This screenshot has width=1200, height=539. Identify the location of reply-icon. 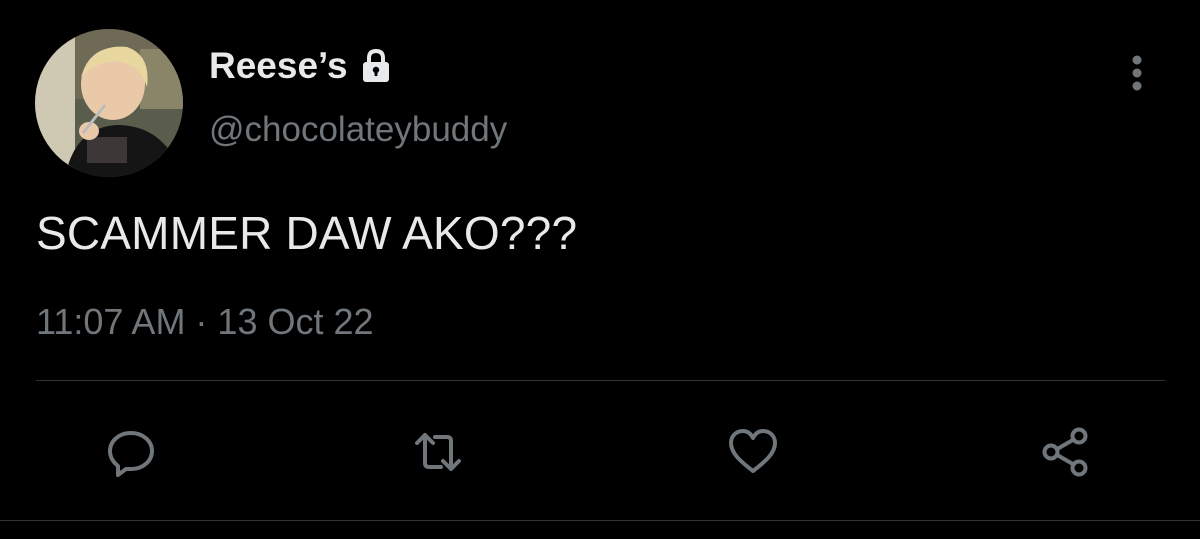
(131, 454).